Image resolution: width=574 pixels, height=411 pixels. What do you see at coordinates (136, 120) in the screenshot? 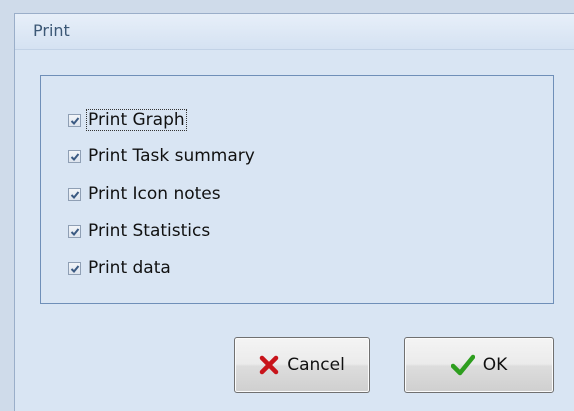
I see `print-graph-label: Print Graph` at bounding box center [136, 120].